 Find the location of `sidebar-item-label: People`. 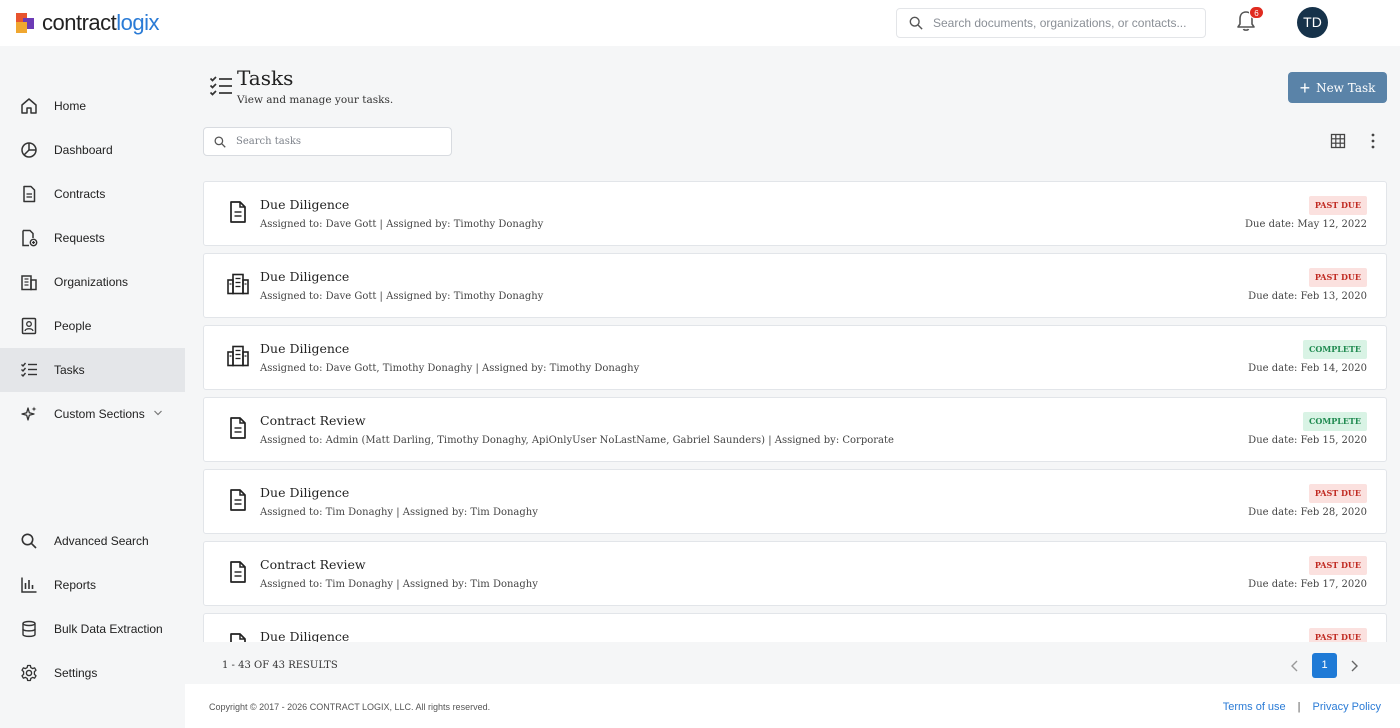

sidebar-item-label: People is located at coordinates (73, 326).